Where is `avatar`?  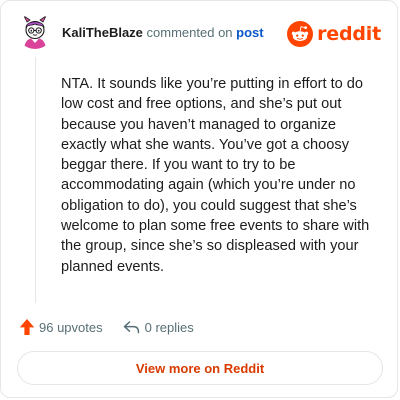 avatar is located at coordinates (35, 31).